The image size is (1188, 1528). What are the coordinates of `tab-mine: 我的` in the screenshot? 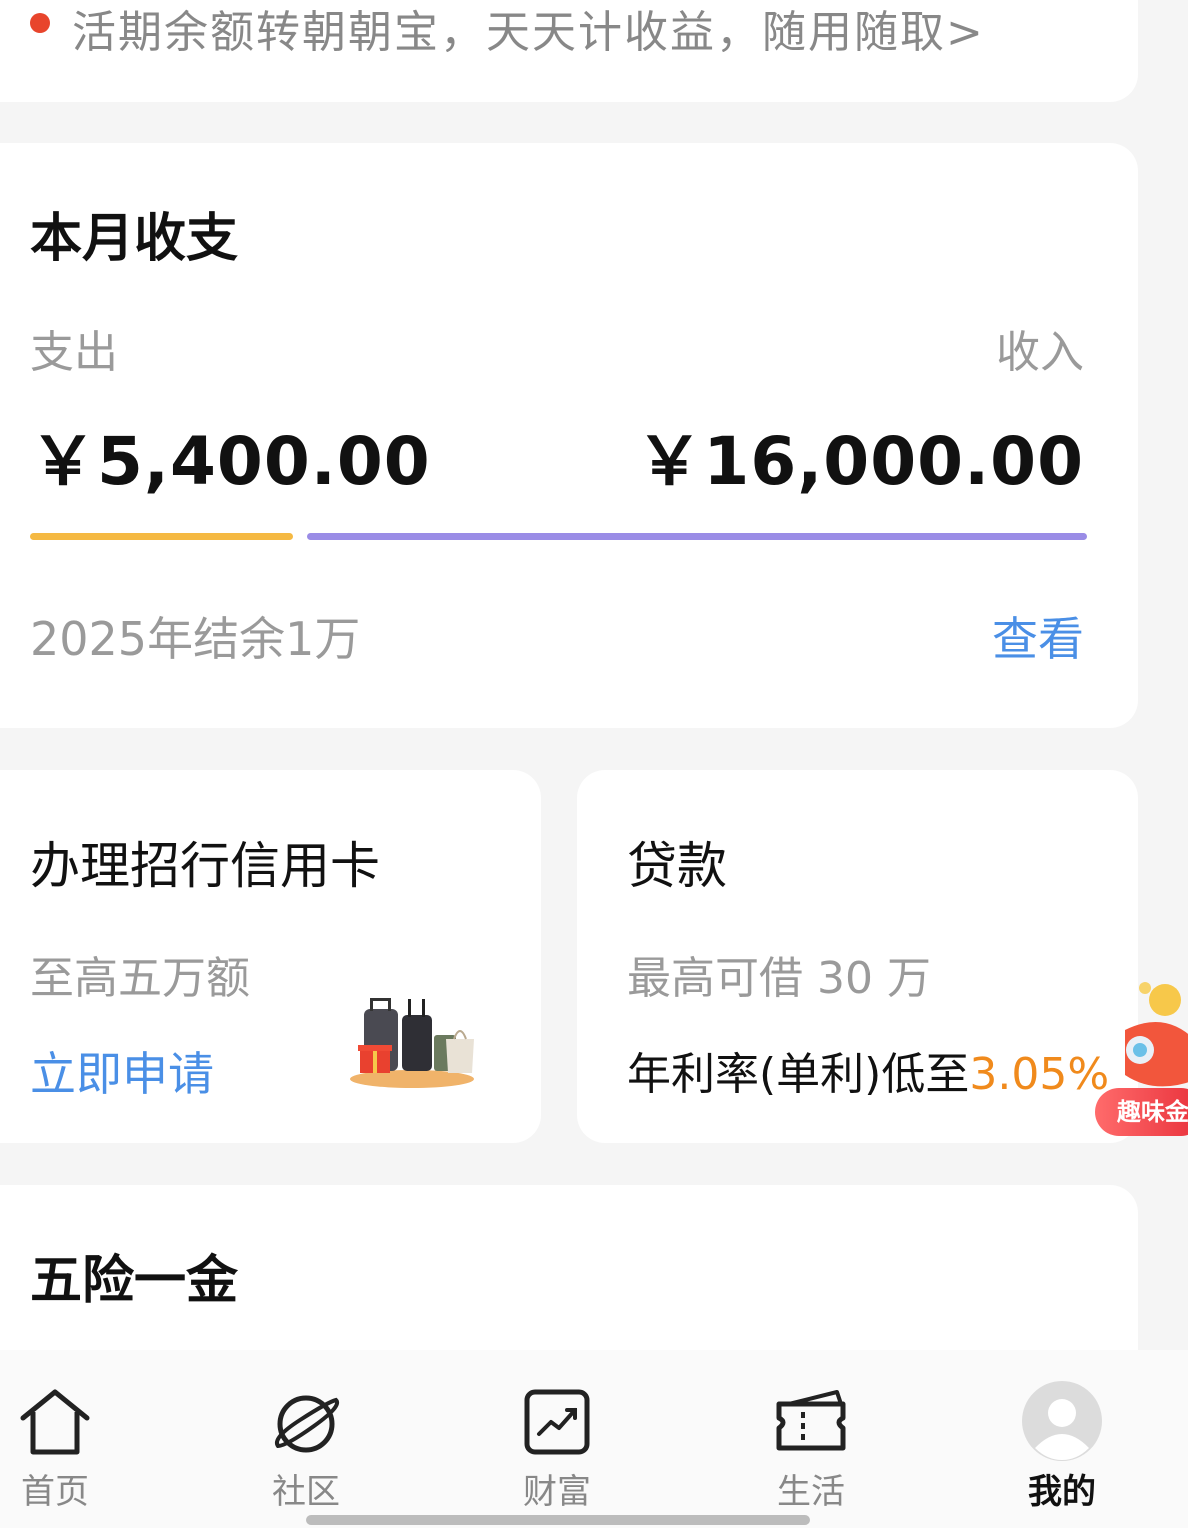 It's located at (1062, 1446).